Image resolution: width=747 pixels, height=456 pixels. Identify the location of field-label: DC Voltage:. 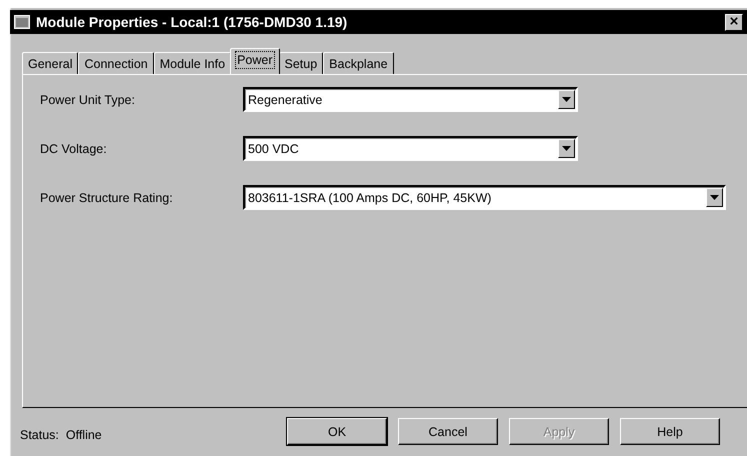
(74, 149).